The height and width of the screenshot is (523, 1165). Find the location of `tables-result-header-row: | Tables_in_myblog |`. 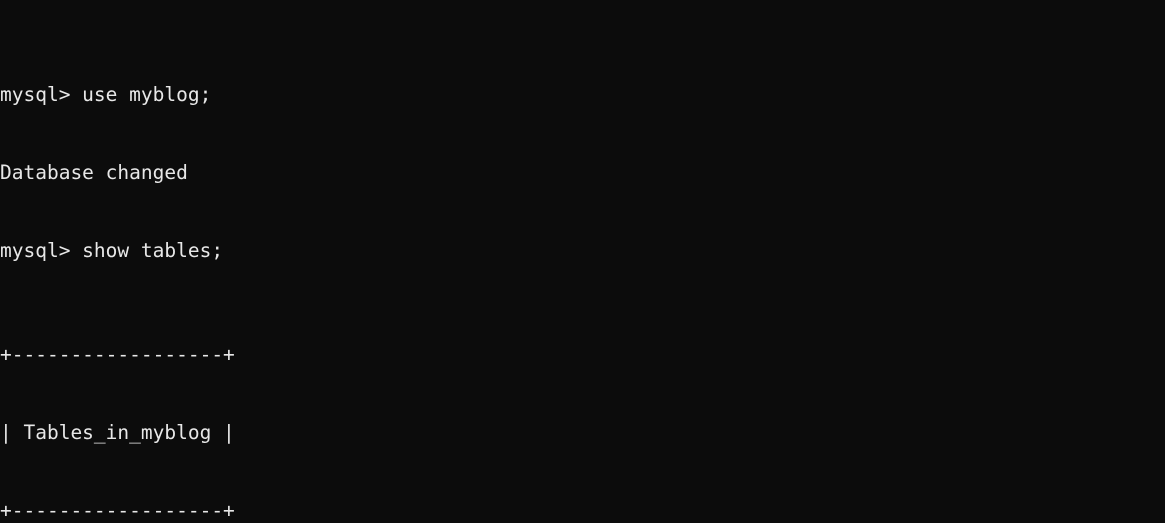

tables-result-header-row: | Tables_in_myblog | is located at coordinates (117, 432).